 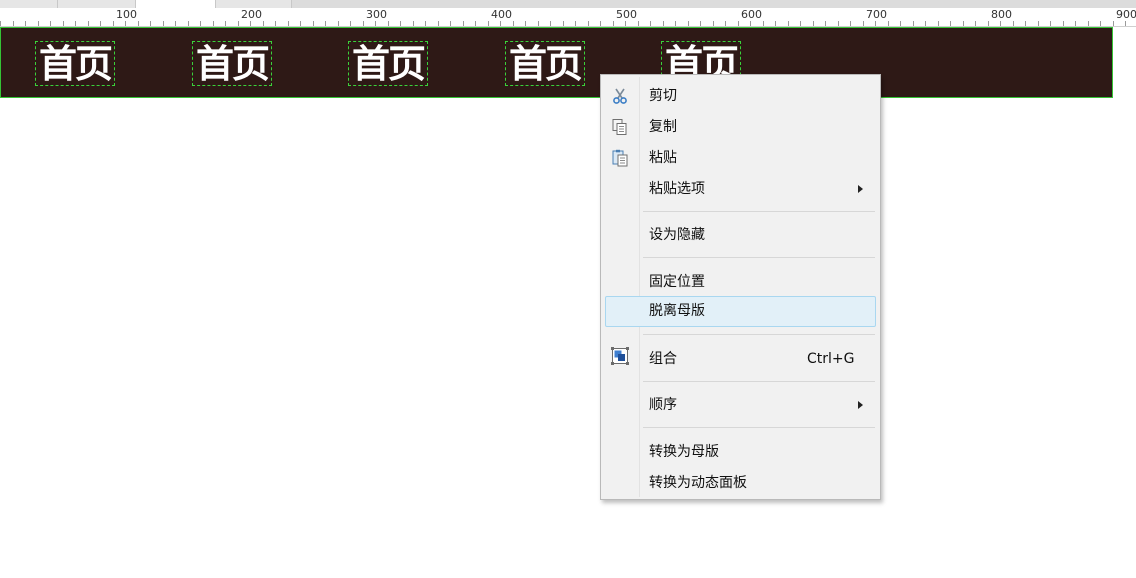 What do you see at coordinates (568, 17) in the screenshot?
I see `horizontal-ruler: 100 200 300 400 500 600 700 800 900` at bounding box center [568, 17].